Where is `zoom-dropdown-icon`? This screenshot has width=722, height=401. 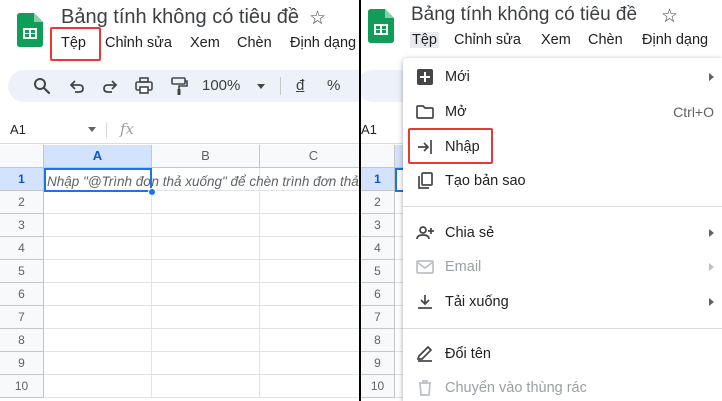
zoom-dropdown-icon is located at coordinates (261, 86).